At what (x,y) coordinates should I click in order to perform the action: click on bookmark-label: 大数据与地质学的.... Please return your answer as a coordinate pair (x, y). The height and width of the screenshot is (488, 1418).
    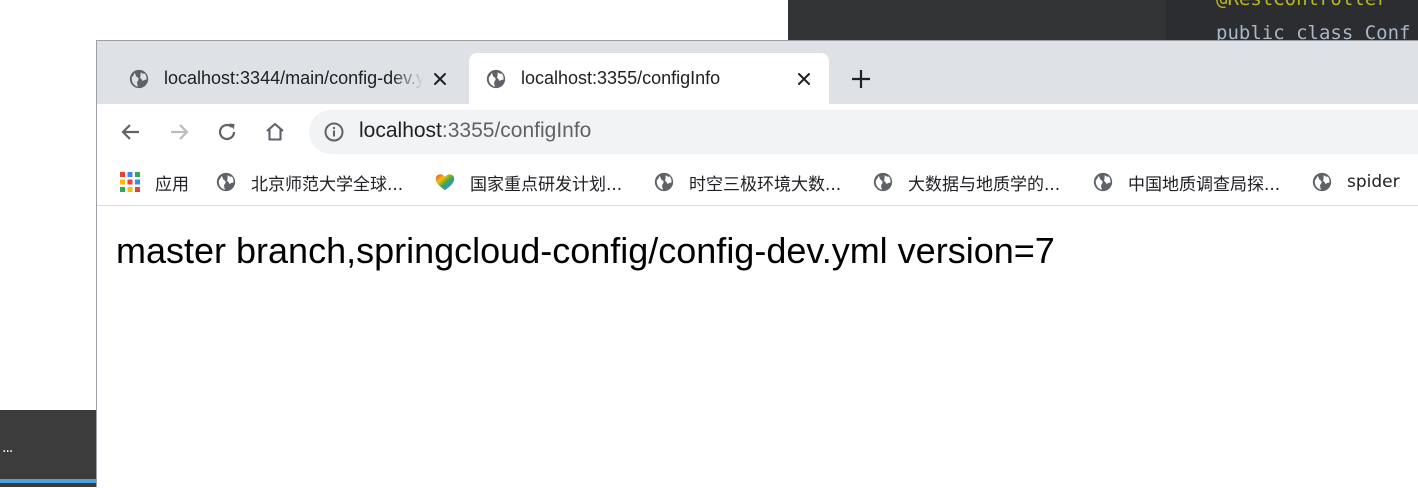
    Looking at the image, I should click on (984, 184).